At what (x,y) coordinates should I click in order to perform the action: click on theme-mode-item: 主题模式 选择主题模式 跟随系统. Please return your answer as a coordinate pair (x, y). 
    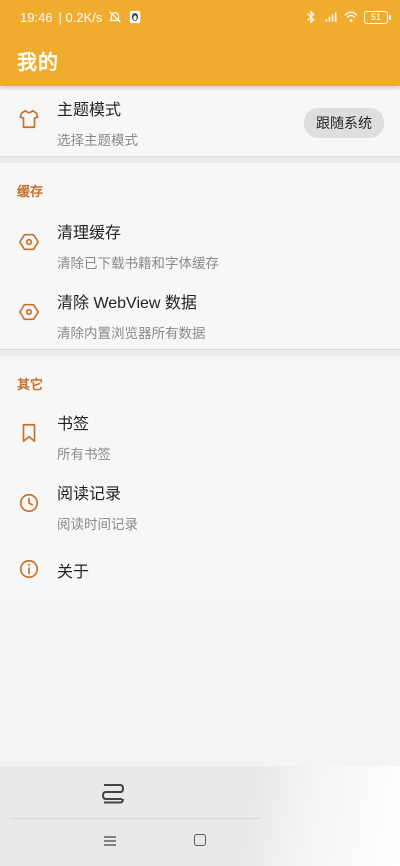
    Looking at the image, I should click on (200, 121).